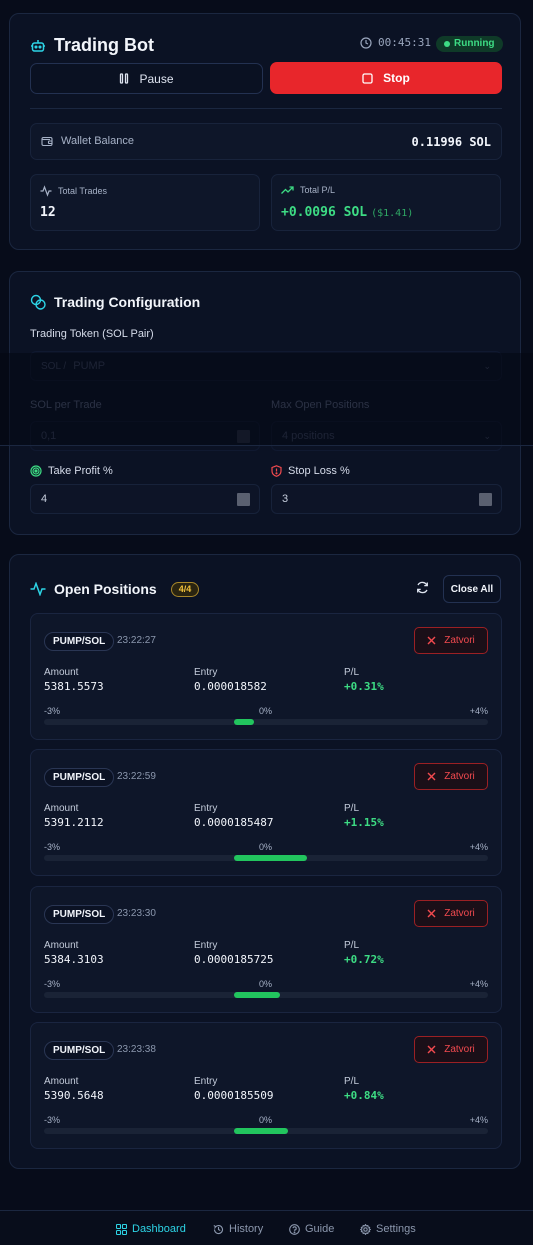  Describe the element at coordinates (83, 191) in the screenshot. I see `total-trades-label: Total Trades` at that location.